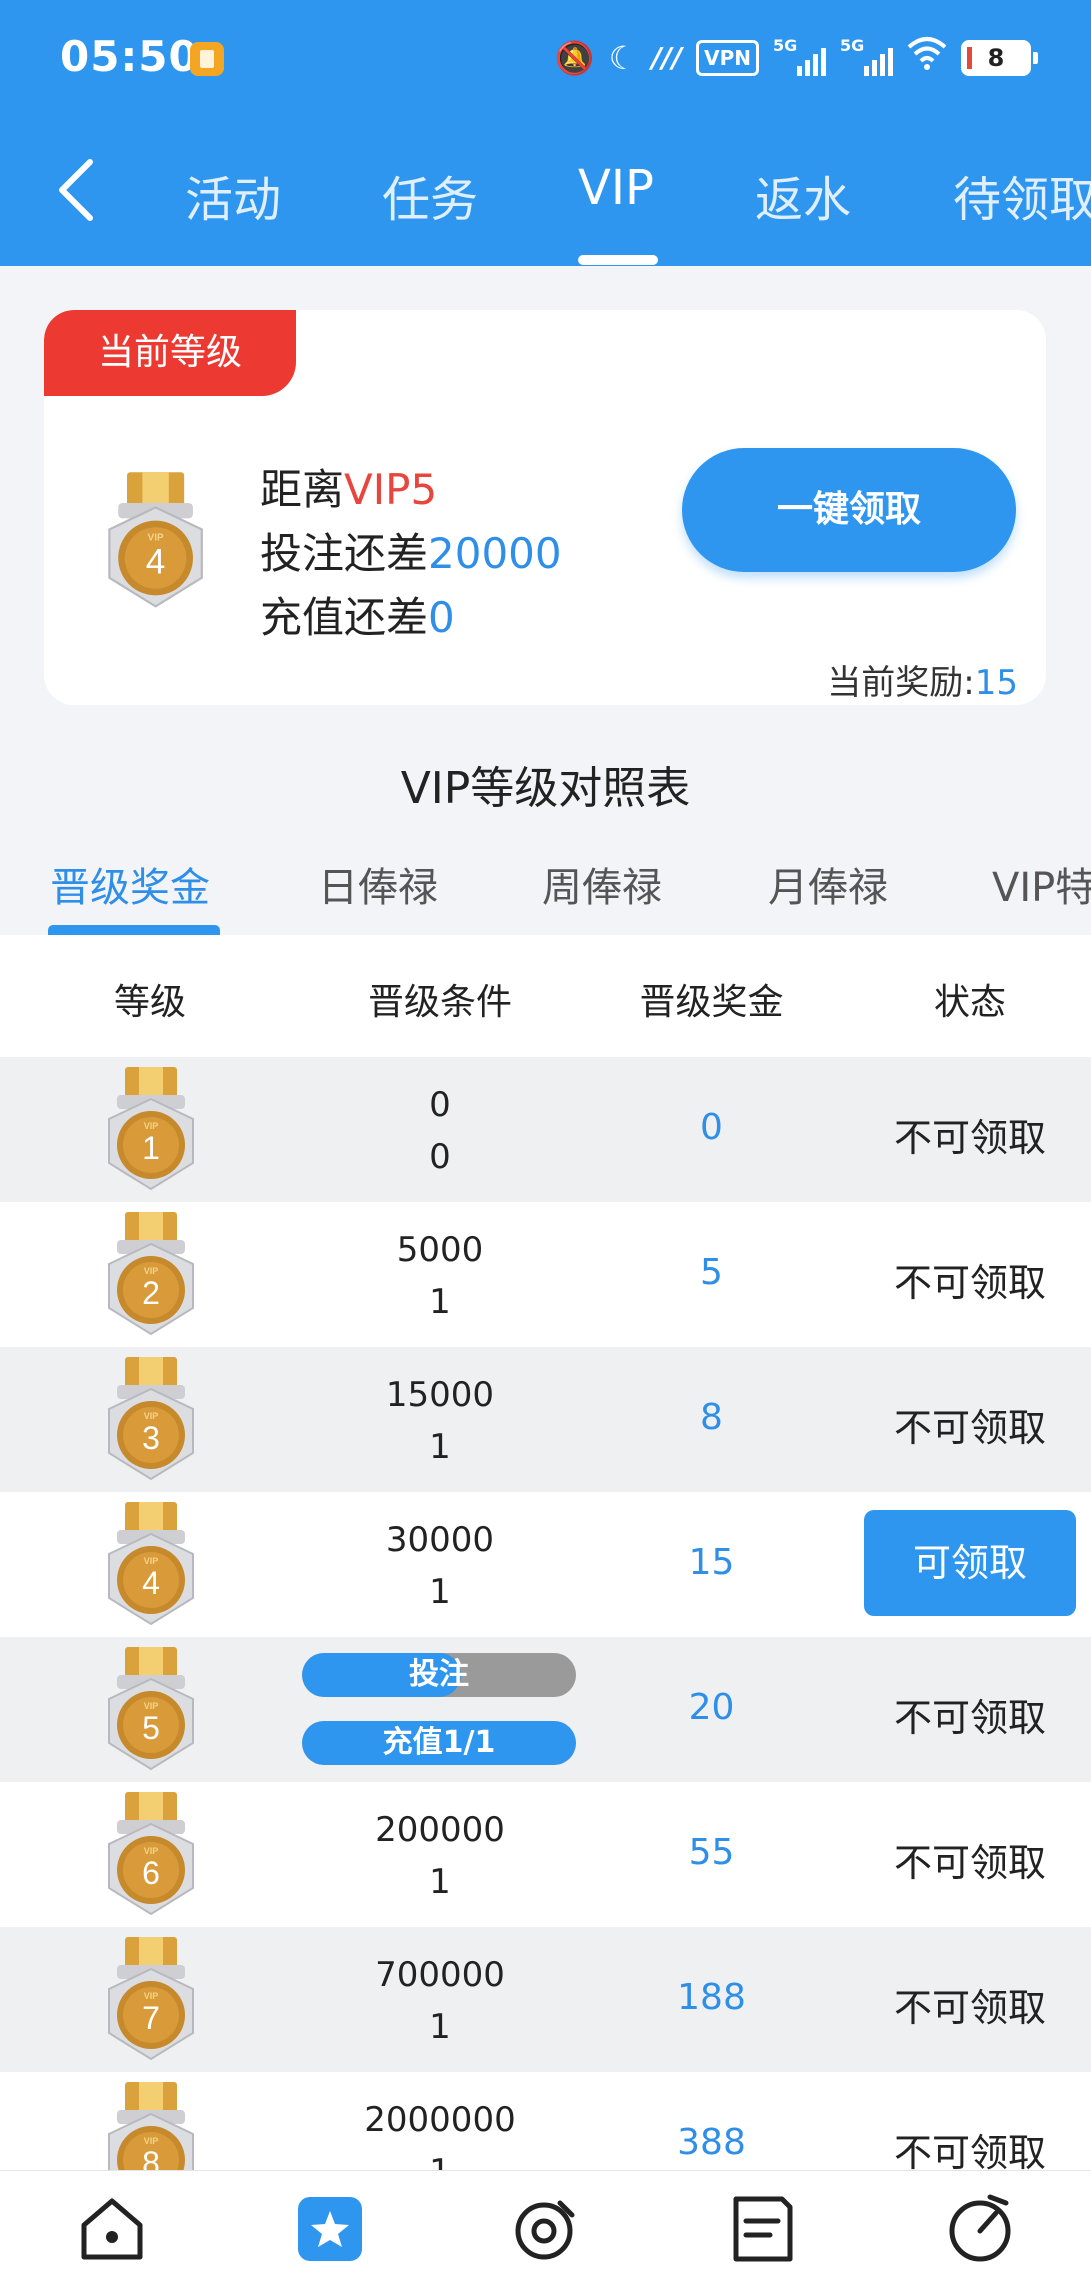 The image size is (1091, 2282). Describe the element at coordinates (344, 617) in the screenshot. I see `deposit-remaining-prefix: 充值还差` at that location.